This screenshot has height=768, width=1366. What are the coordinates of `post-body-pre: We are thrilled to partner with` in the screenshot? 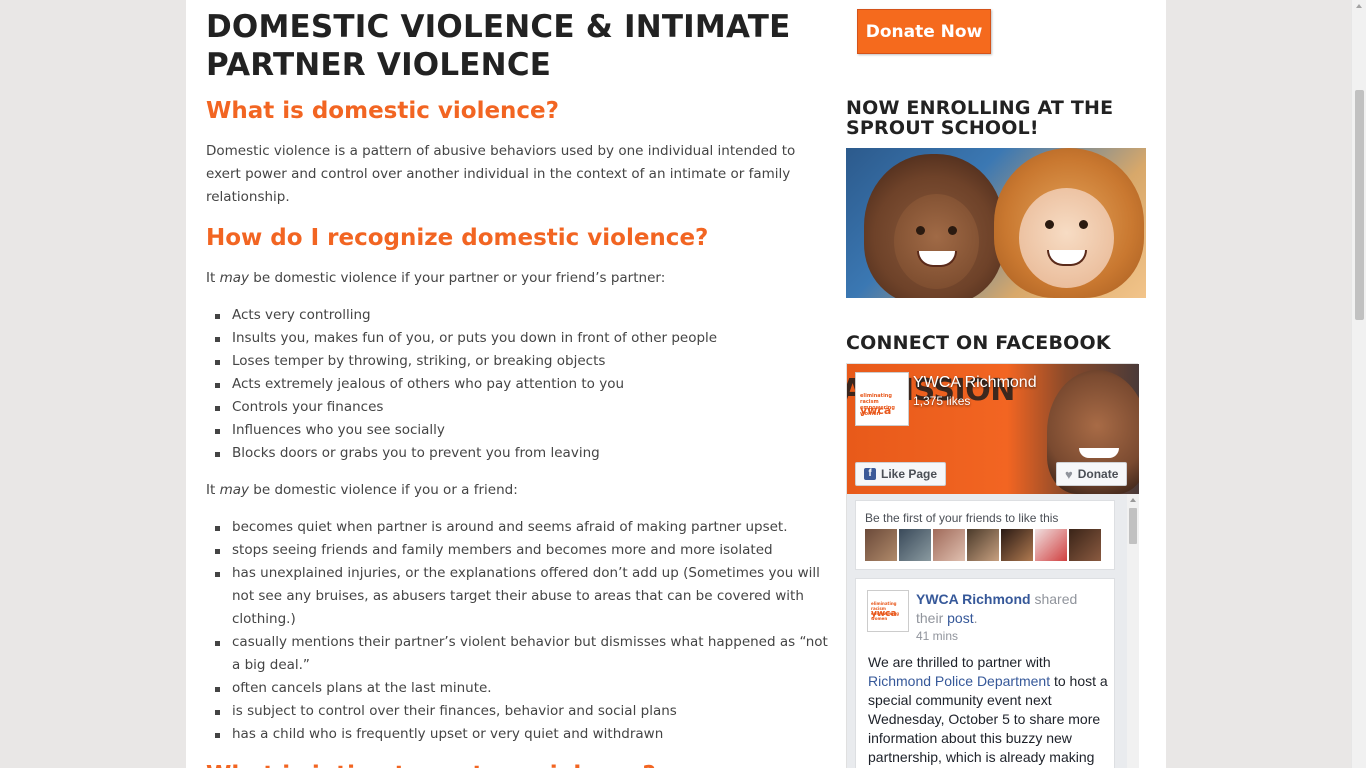 It's located at (959, 662).